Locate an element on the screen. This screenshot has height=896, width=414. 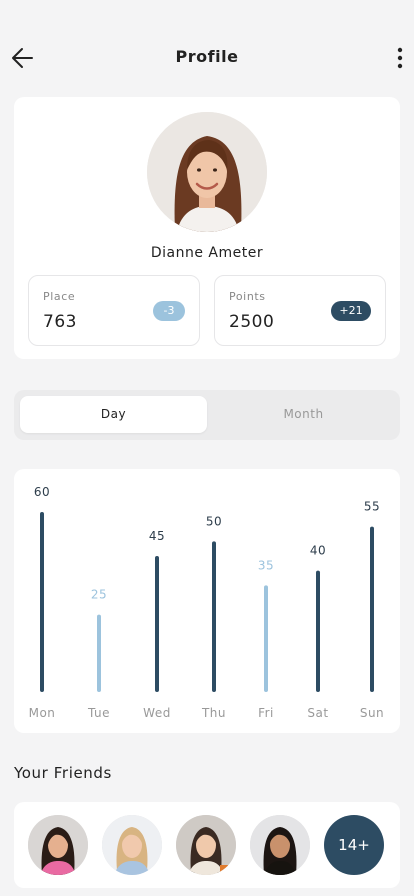
chart-category-label: Sun is located at coordinates (372, 713).